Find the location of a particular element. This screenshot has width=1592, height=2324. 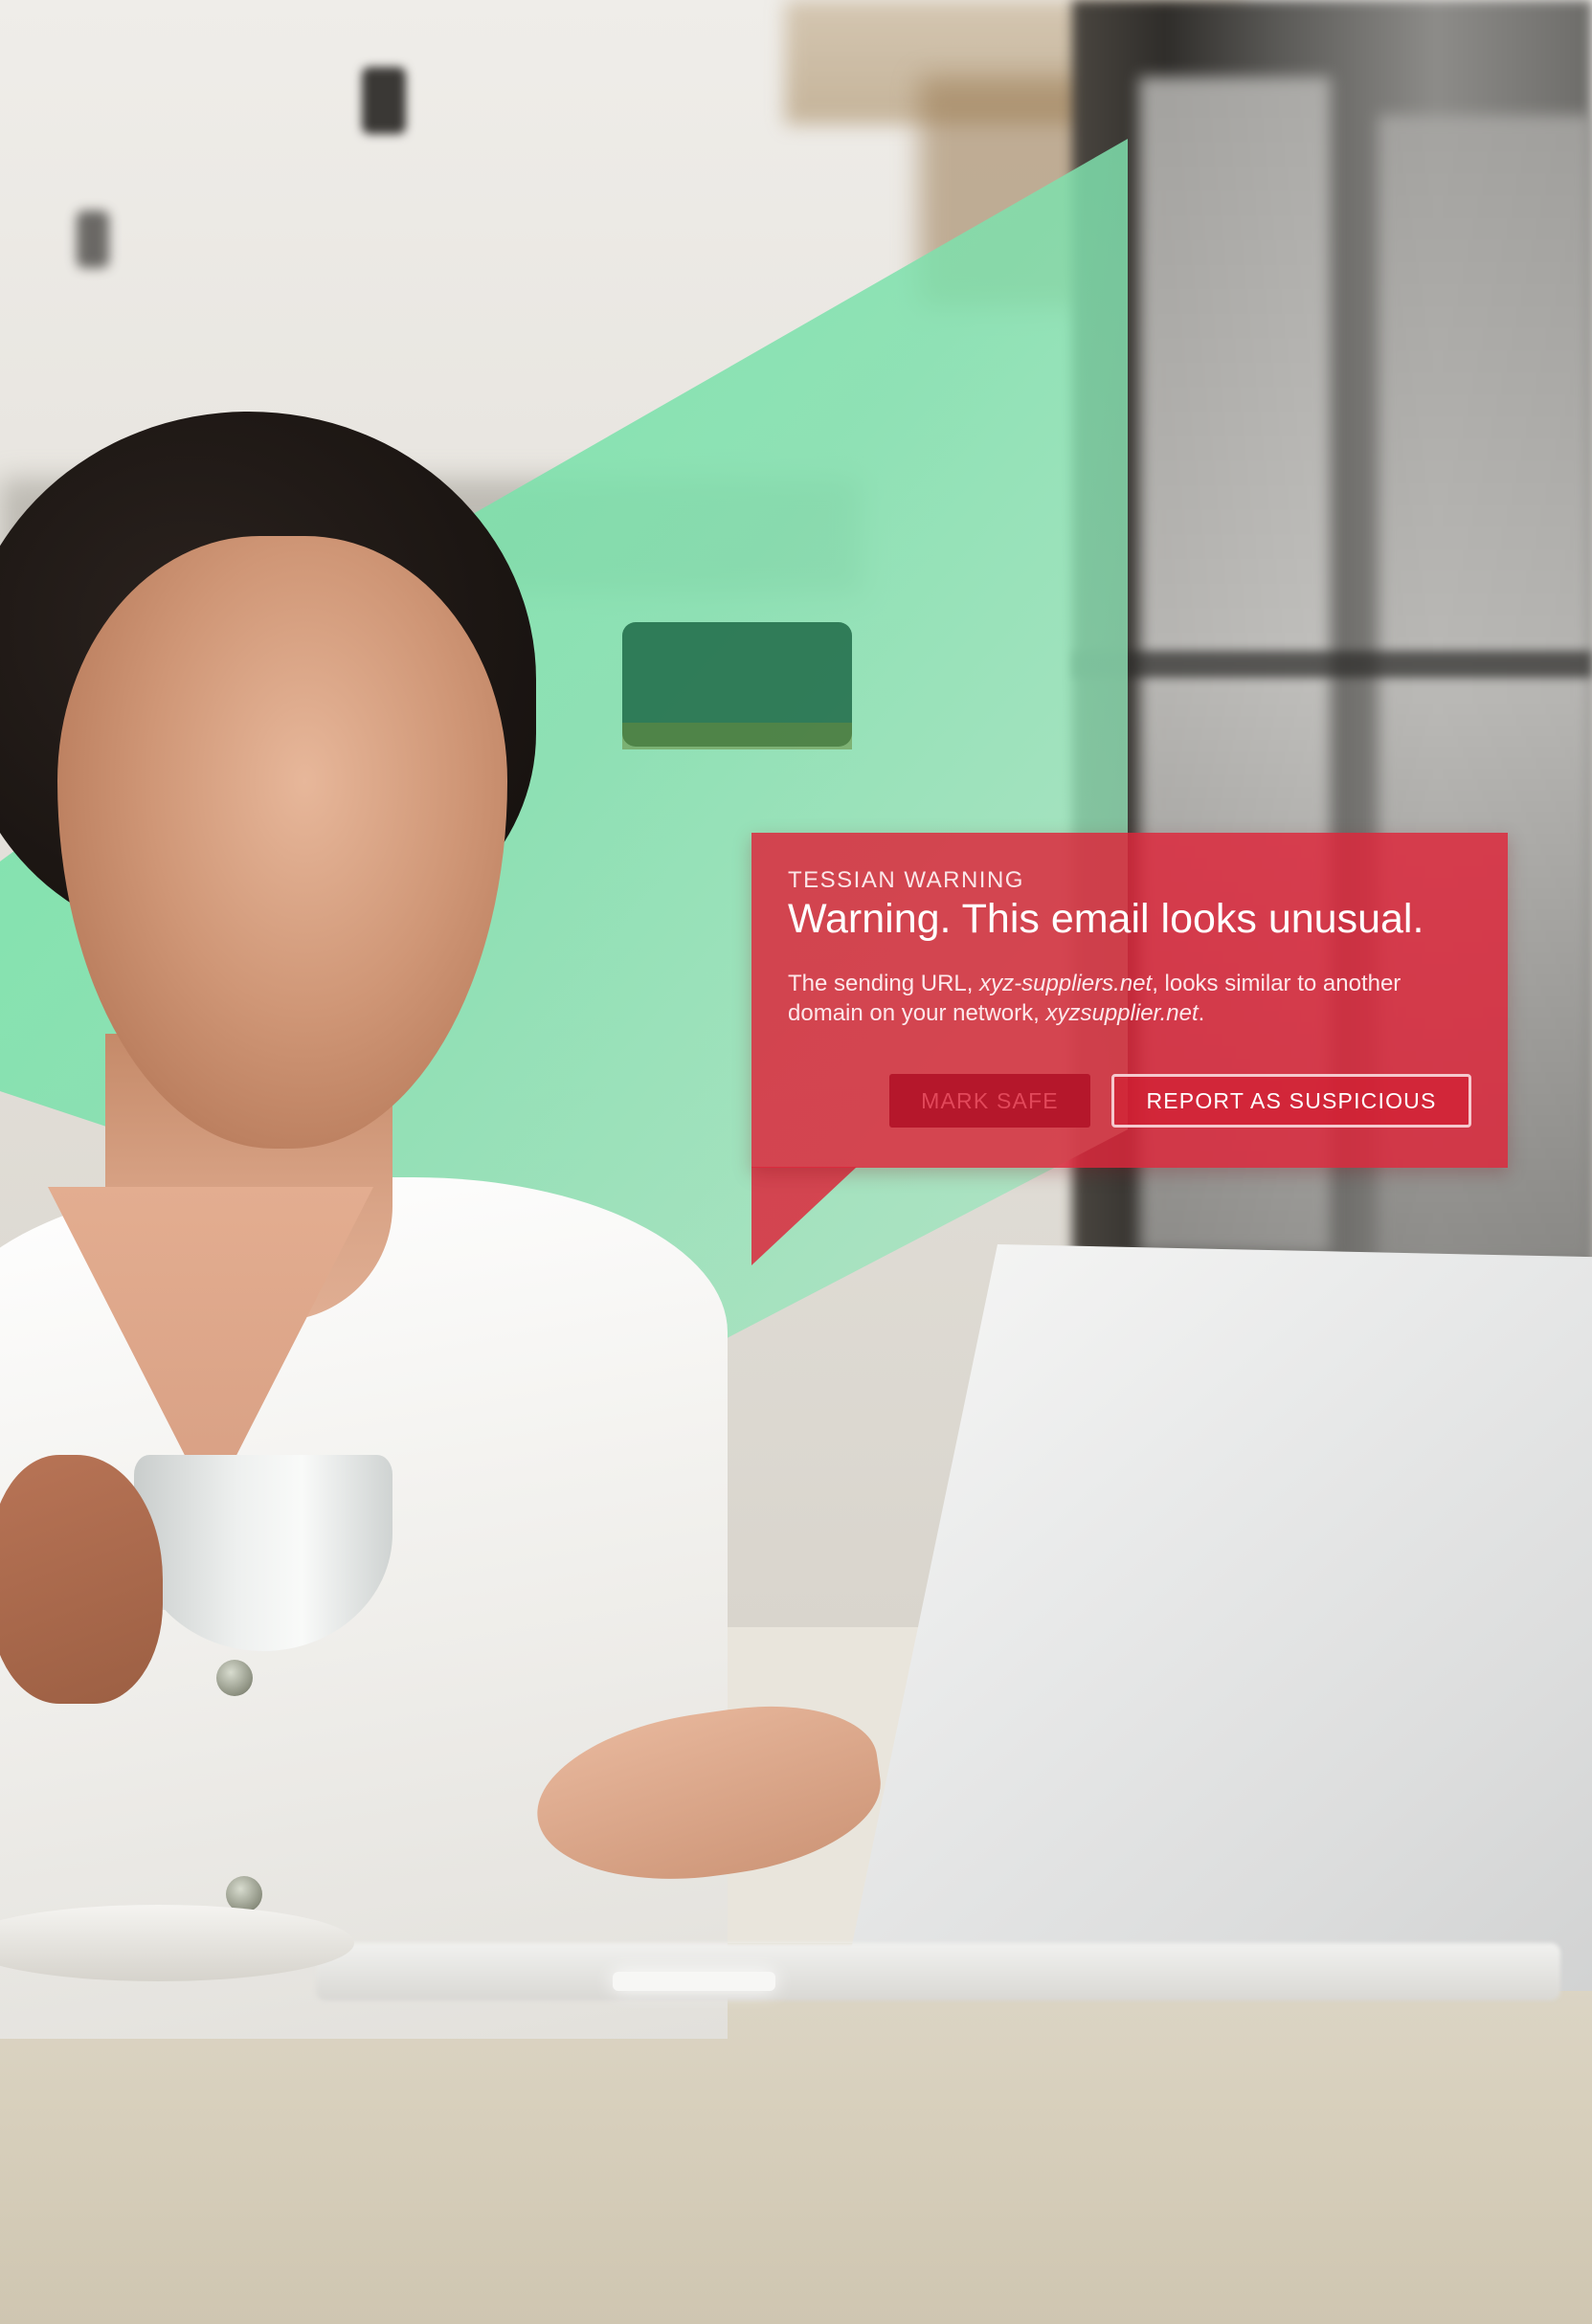

left-hand is located at coordinates (81, 1579).